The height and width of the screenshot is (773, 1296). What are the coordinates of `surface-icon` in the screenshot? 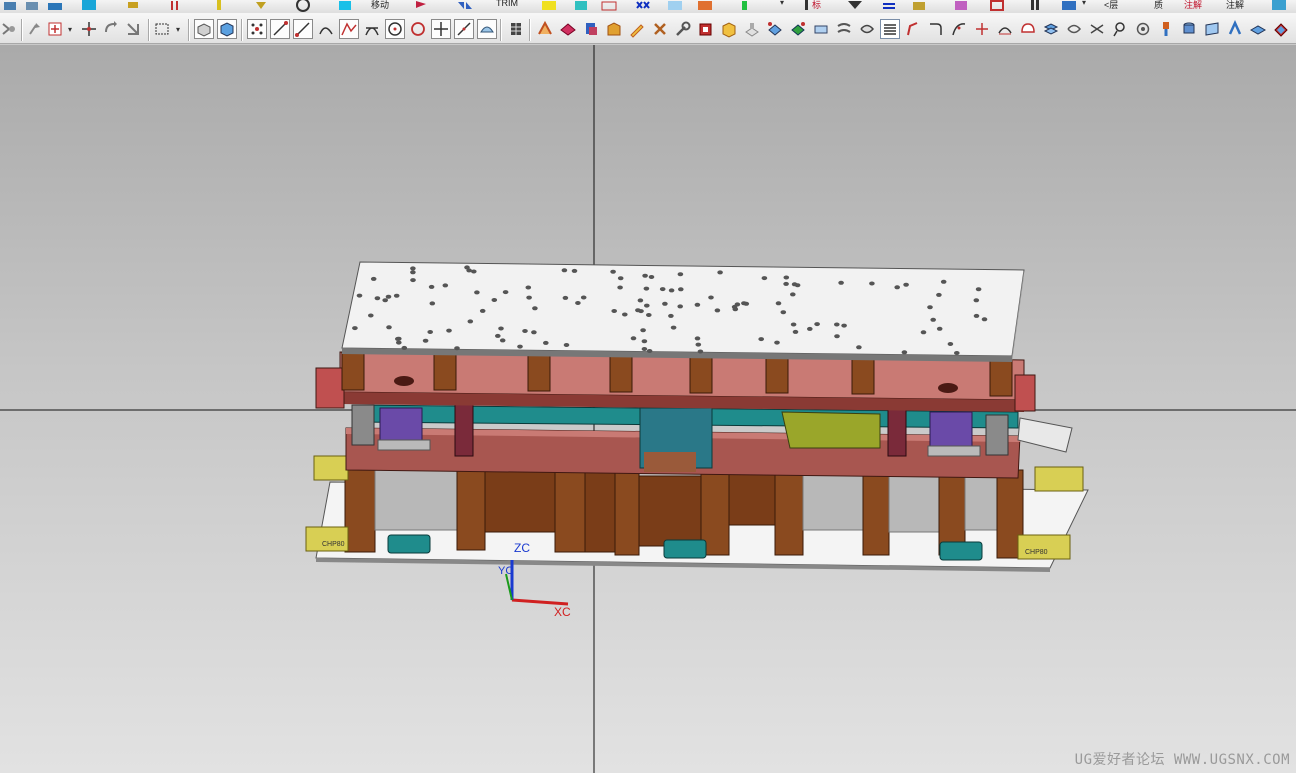 It's located at (798, 29).